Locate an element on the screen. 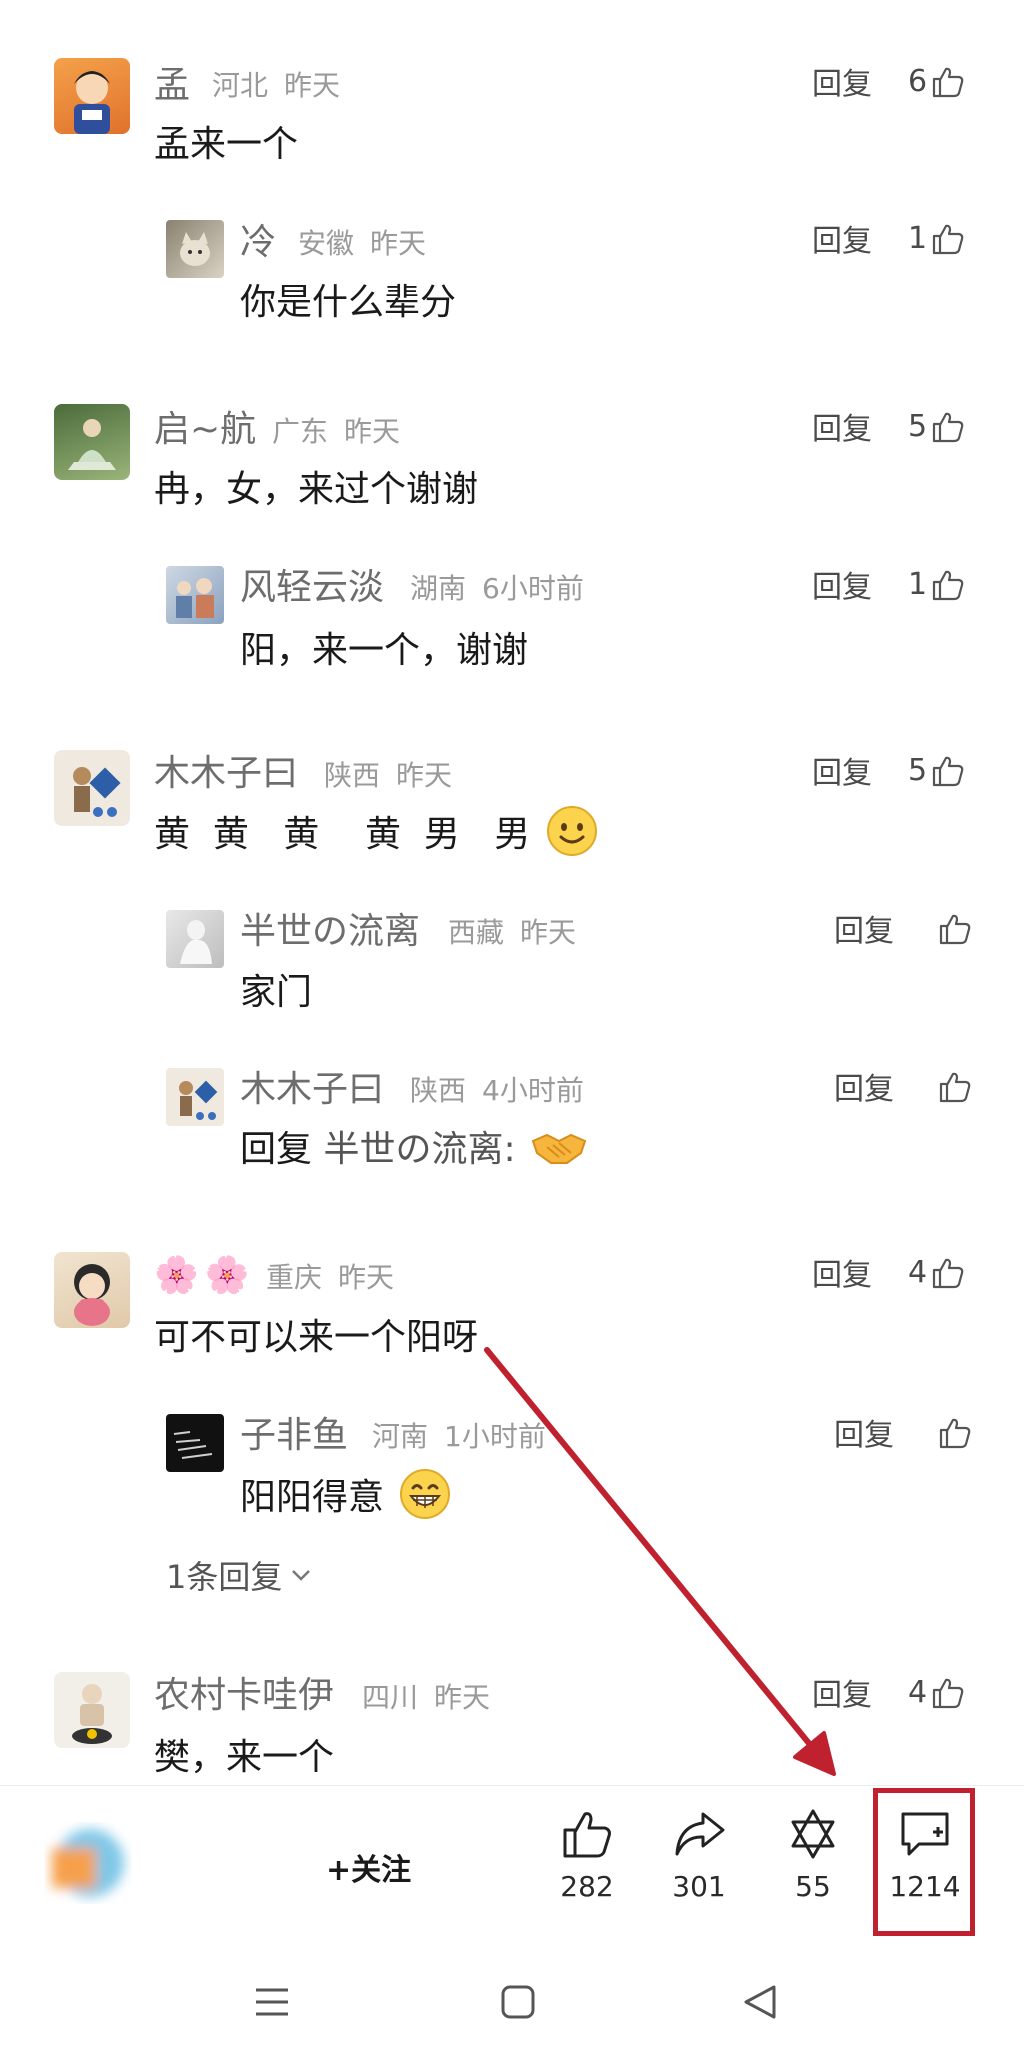 The image size is (1024, 2060). highlight-box is located at coordinates (924, 1862).